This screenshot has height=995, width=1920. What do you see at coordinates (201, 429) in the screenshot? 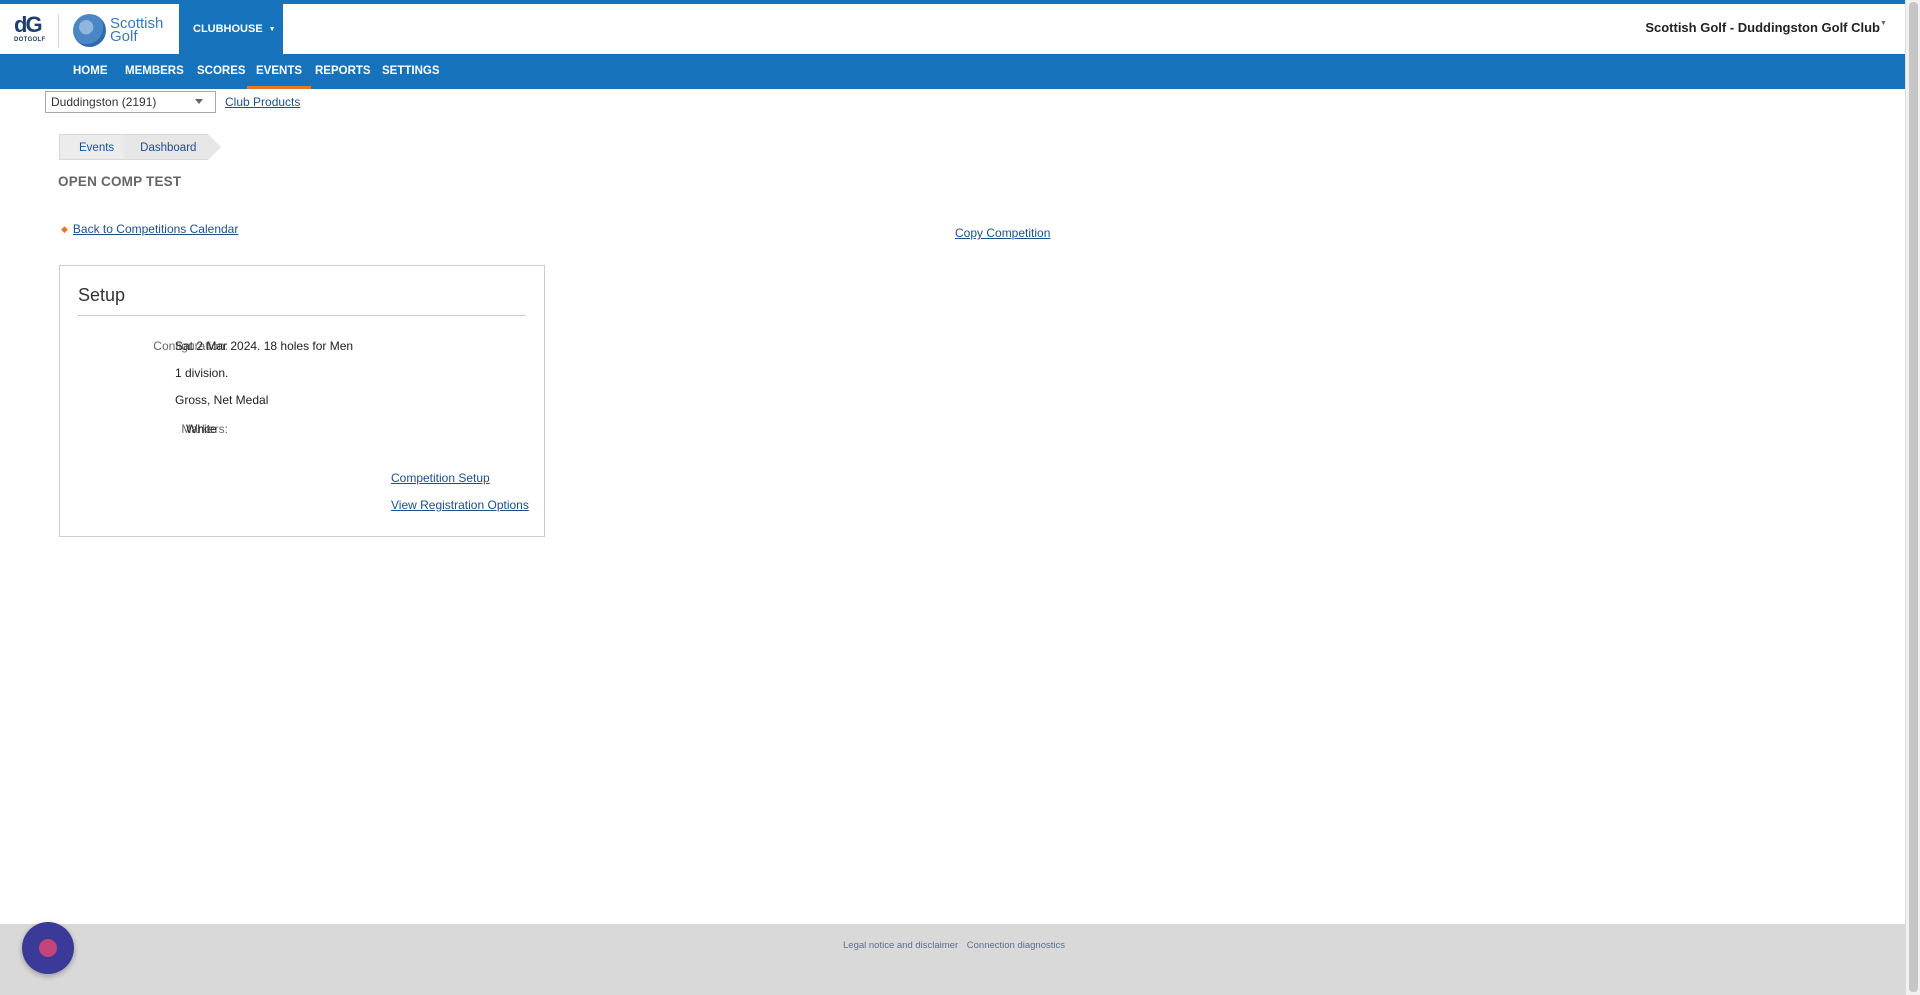
I see `markers-value: White` at bounding box center [201, 429].